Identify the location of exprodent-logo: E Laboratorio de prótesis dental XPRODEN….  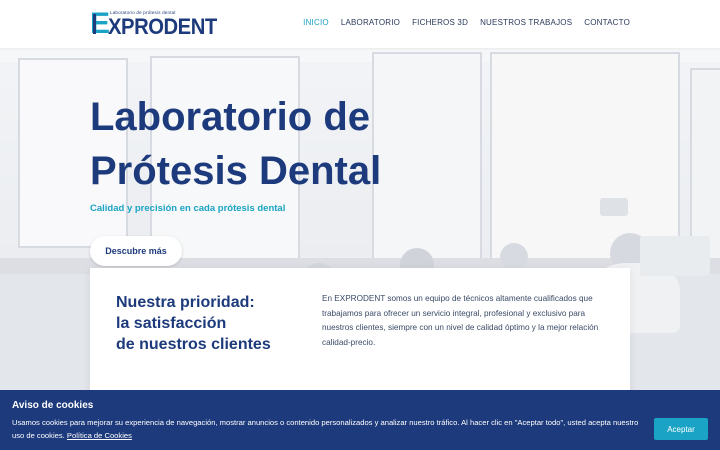
(158, 23).